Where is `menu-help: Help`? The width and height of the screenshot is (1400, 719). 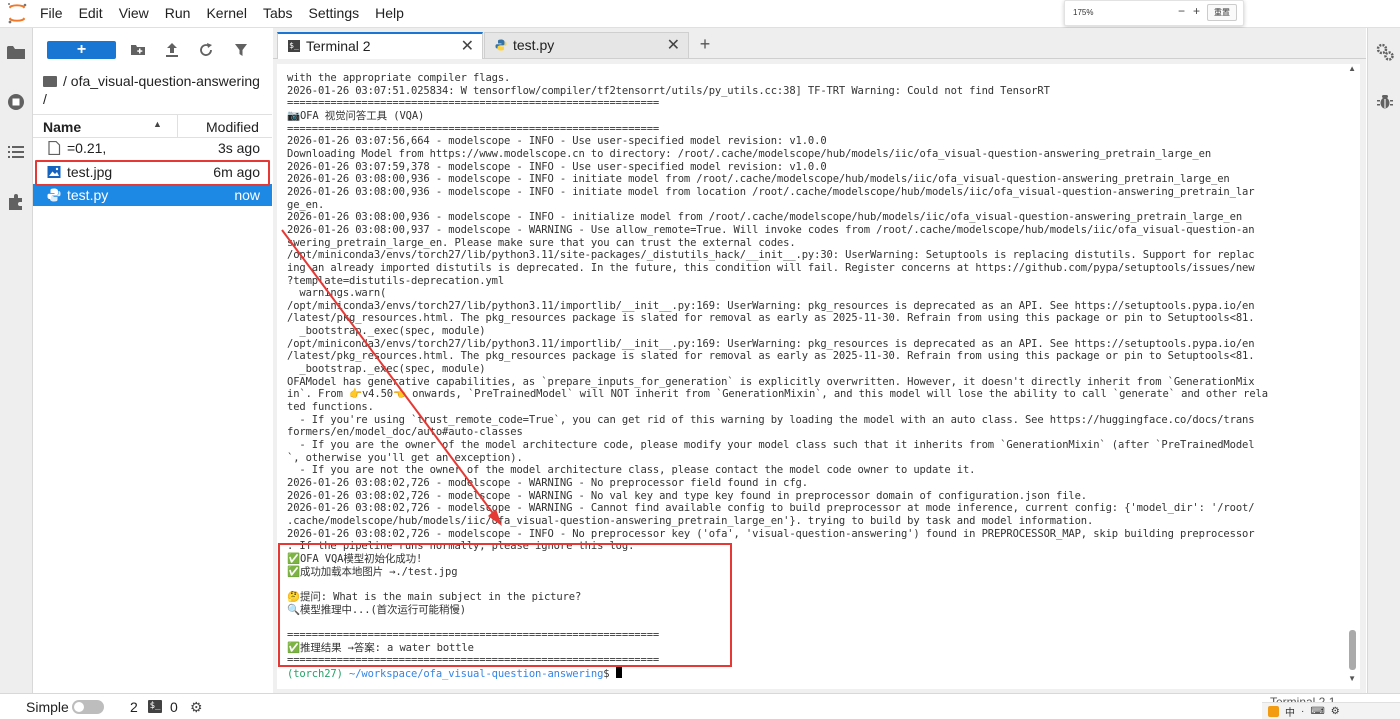
menu-help: Help is located at coordinates (389, 13).